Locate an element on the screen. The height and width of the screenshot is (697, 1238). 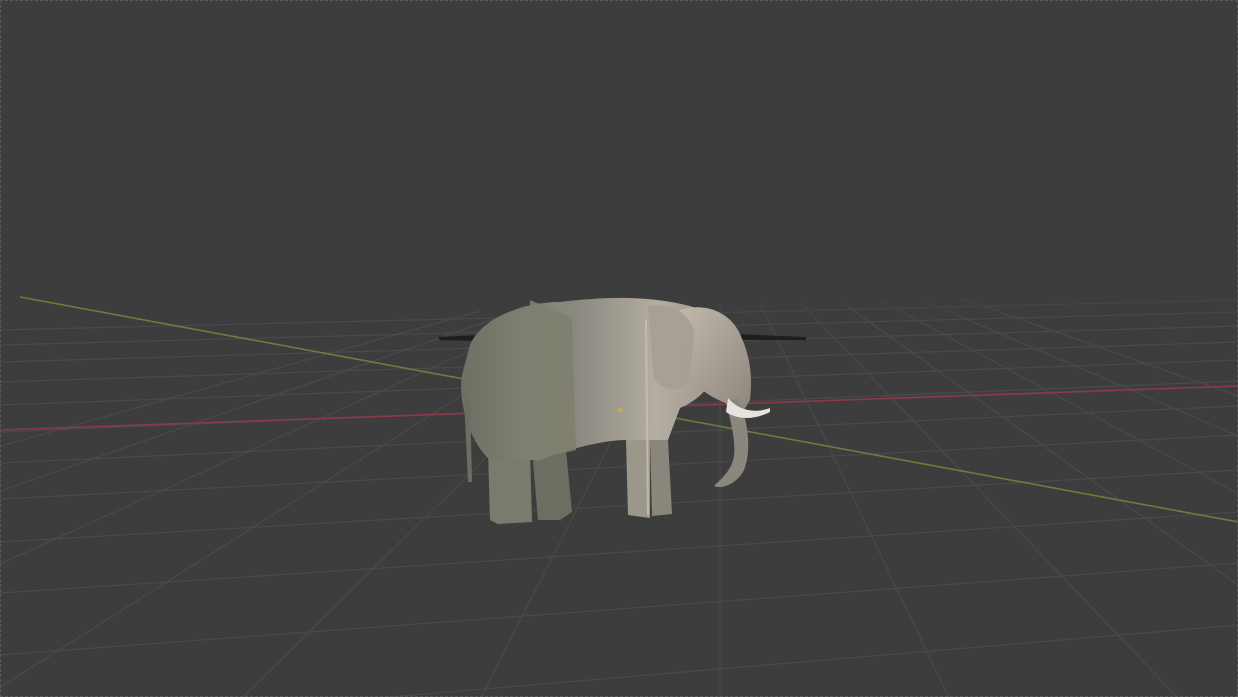
origin-point is located at coordinates (620, 410).